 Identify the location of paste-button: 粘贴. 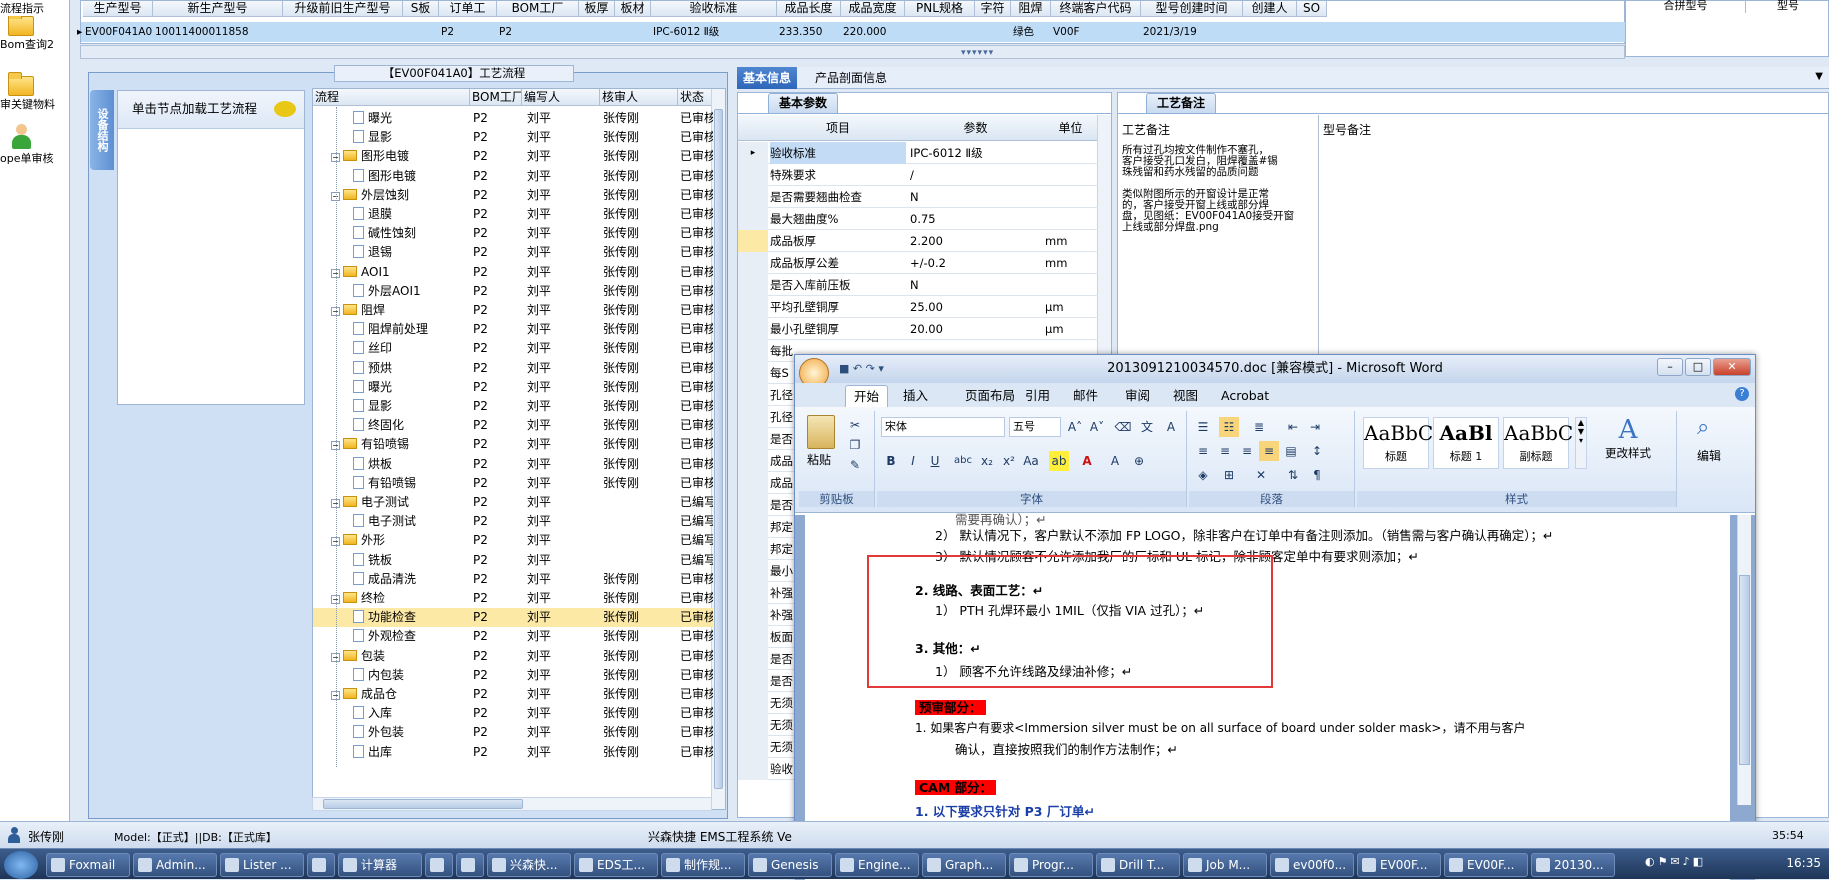
(819, 459).